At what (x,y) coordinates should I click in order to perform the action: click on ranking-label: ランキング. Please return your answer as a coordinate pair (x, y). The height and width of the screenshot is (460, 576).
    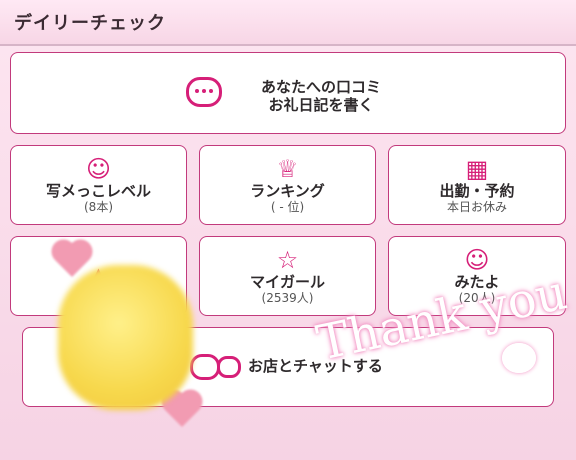
    Looking at the image, I should click on (287, 191).